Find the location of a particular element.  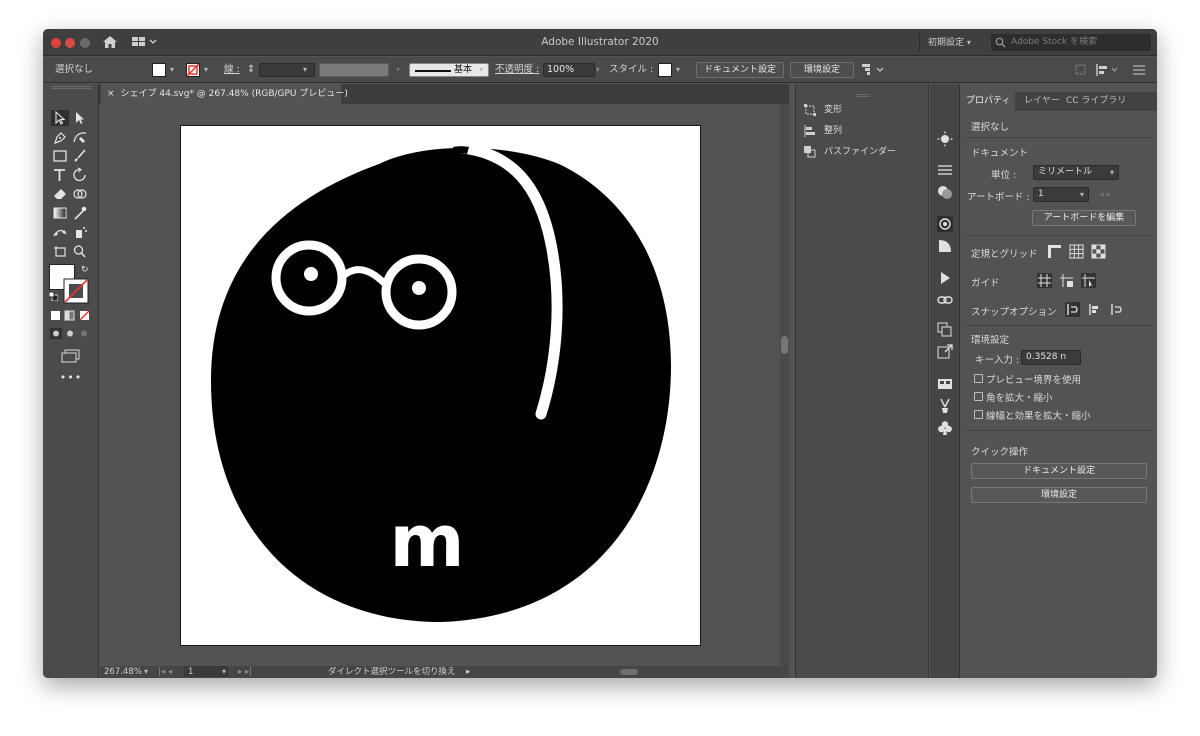

snap-to-glyph-icon is located at coordinates (1116, 309).